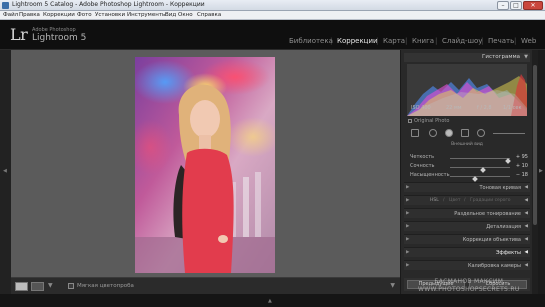 Image resolution: width=545 pixels, height=307 pixels. What do you see at coordinates (535, 145) in the screenshot?
I see `scrollbar-thumb` at bounding box center [535, 145].